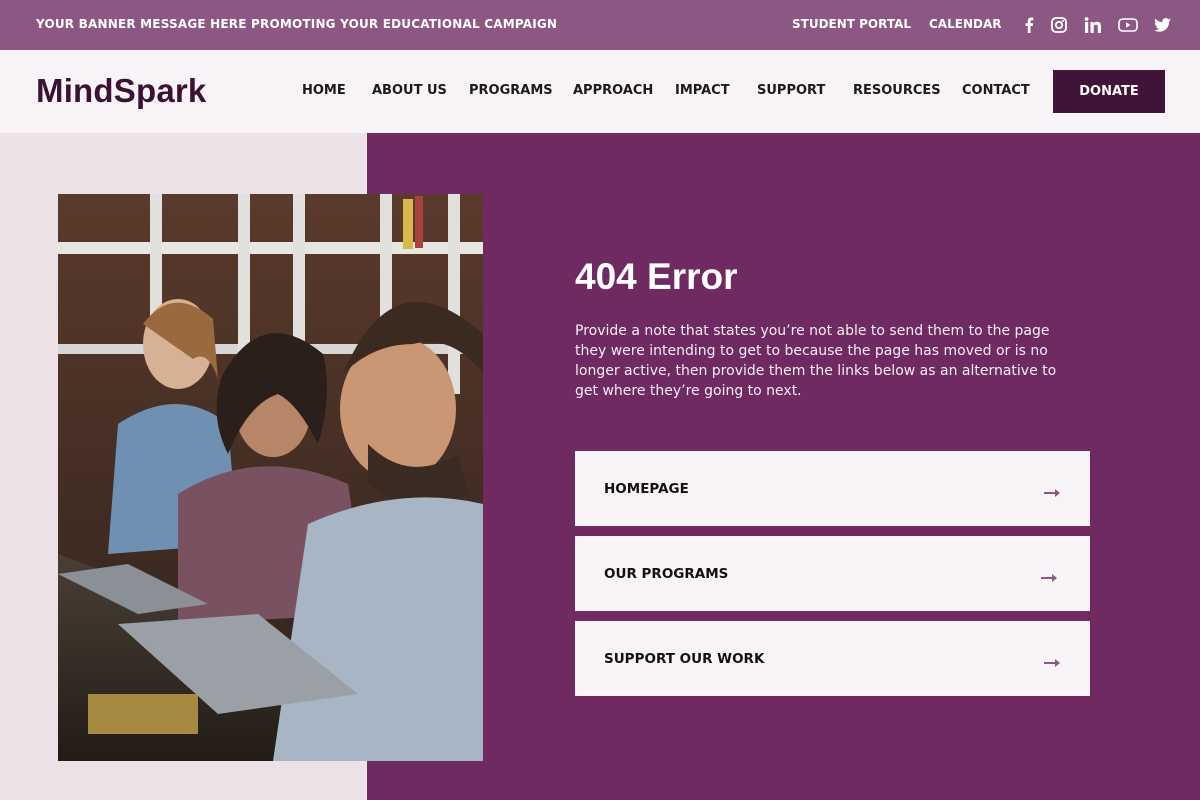 This screenshot has width=1200, height=800. Describe the element at coordinates (1109, 91) in the screenshot. I see `donate-button: DONATE` at that location.